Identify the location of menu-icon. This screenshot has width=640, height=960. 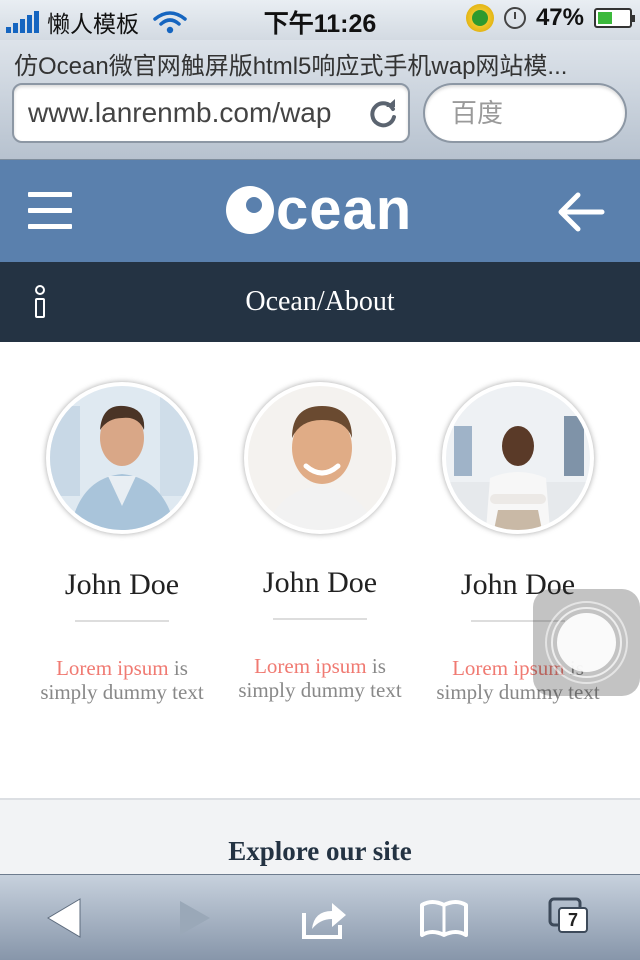
(50, 211).